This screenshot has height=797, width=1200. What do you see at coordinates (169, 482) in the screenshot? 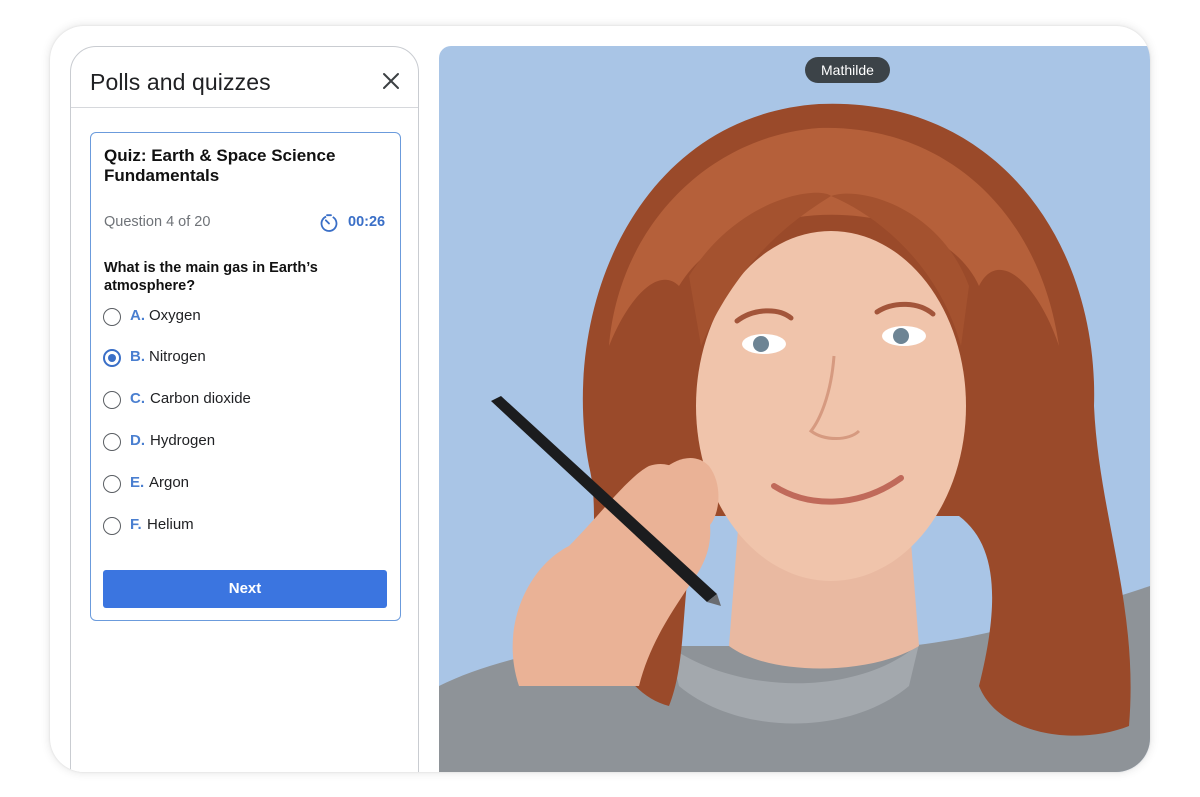
I see `option-label: Argon` at bounding box center [169, 482].